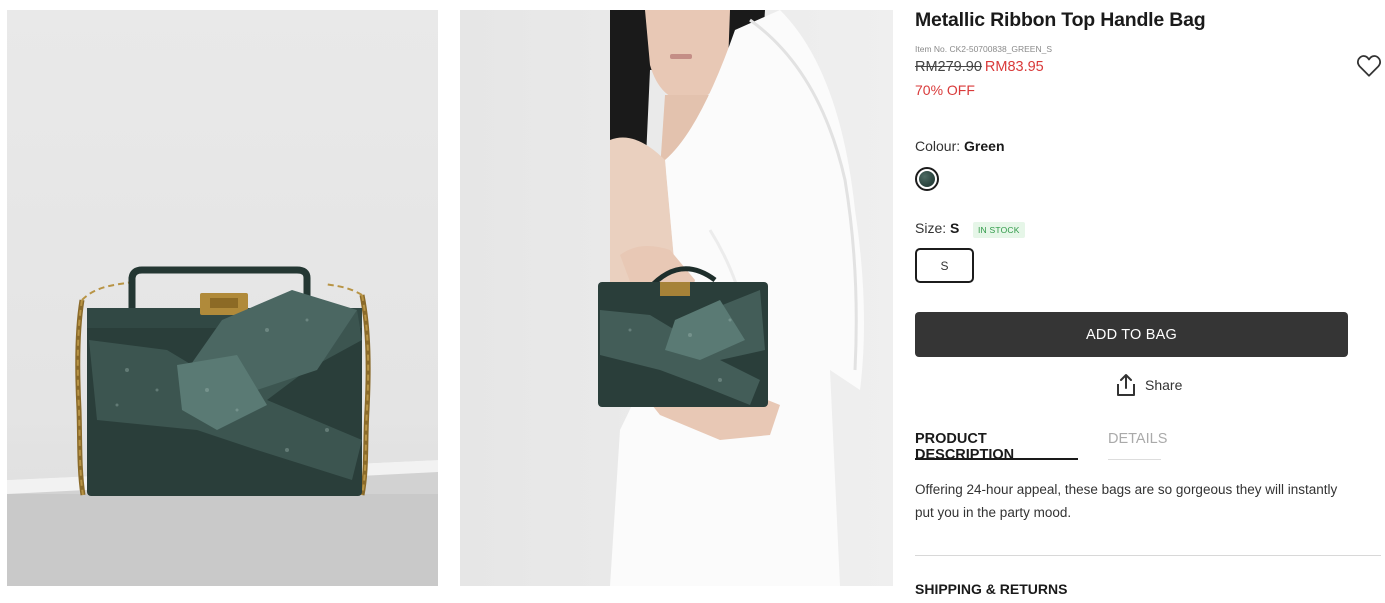 The image size is (1385, 603). I want to click on tab-product-description: PRODUCT DESCRIPTION, so click(996, 447).